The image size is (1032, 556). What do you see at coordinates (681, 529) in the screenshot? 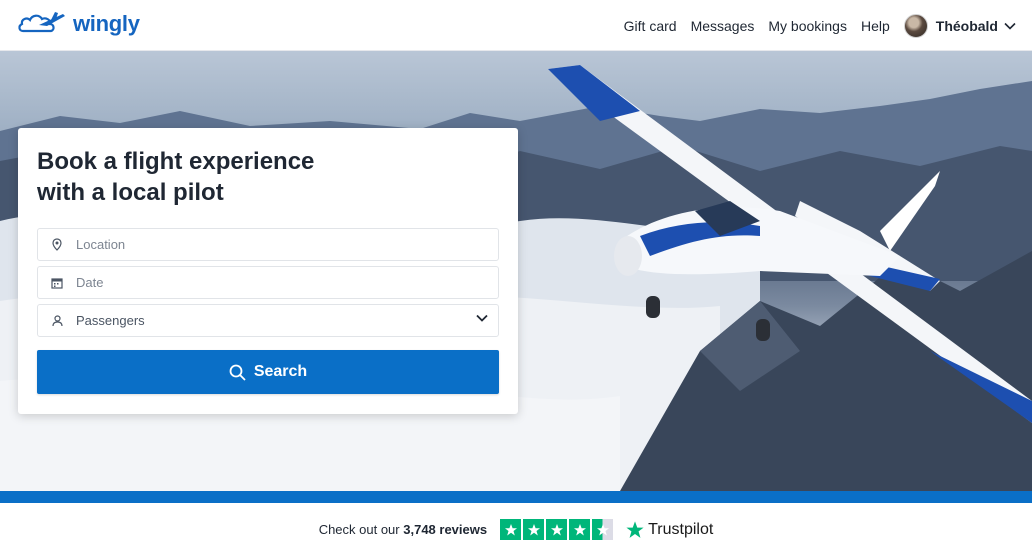
I see `trustpilot-brand: Trustpilot` at bounding box center [681, 529].